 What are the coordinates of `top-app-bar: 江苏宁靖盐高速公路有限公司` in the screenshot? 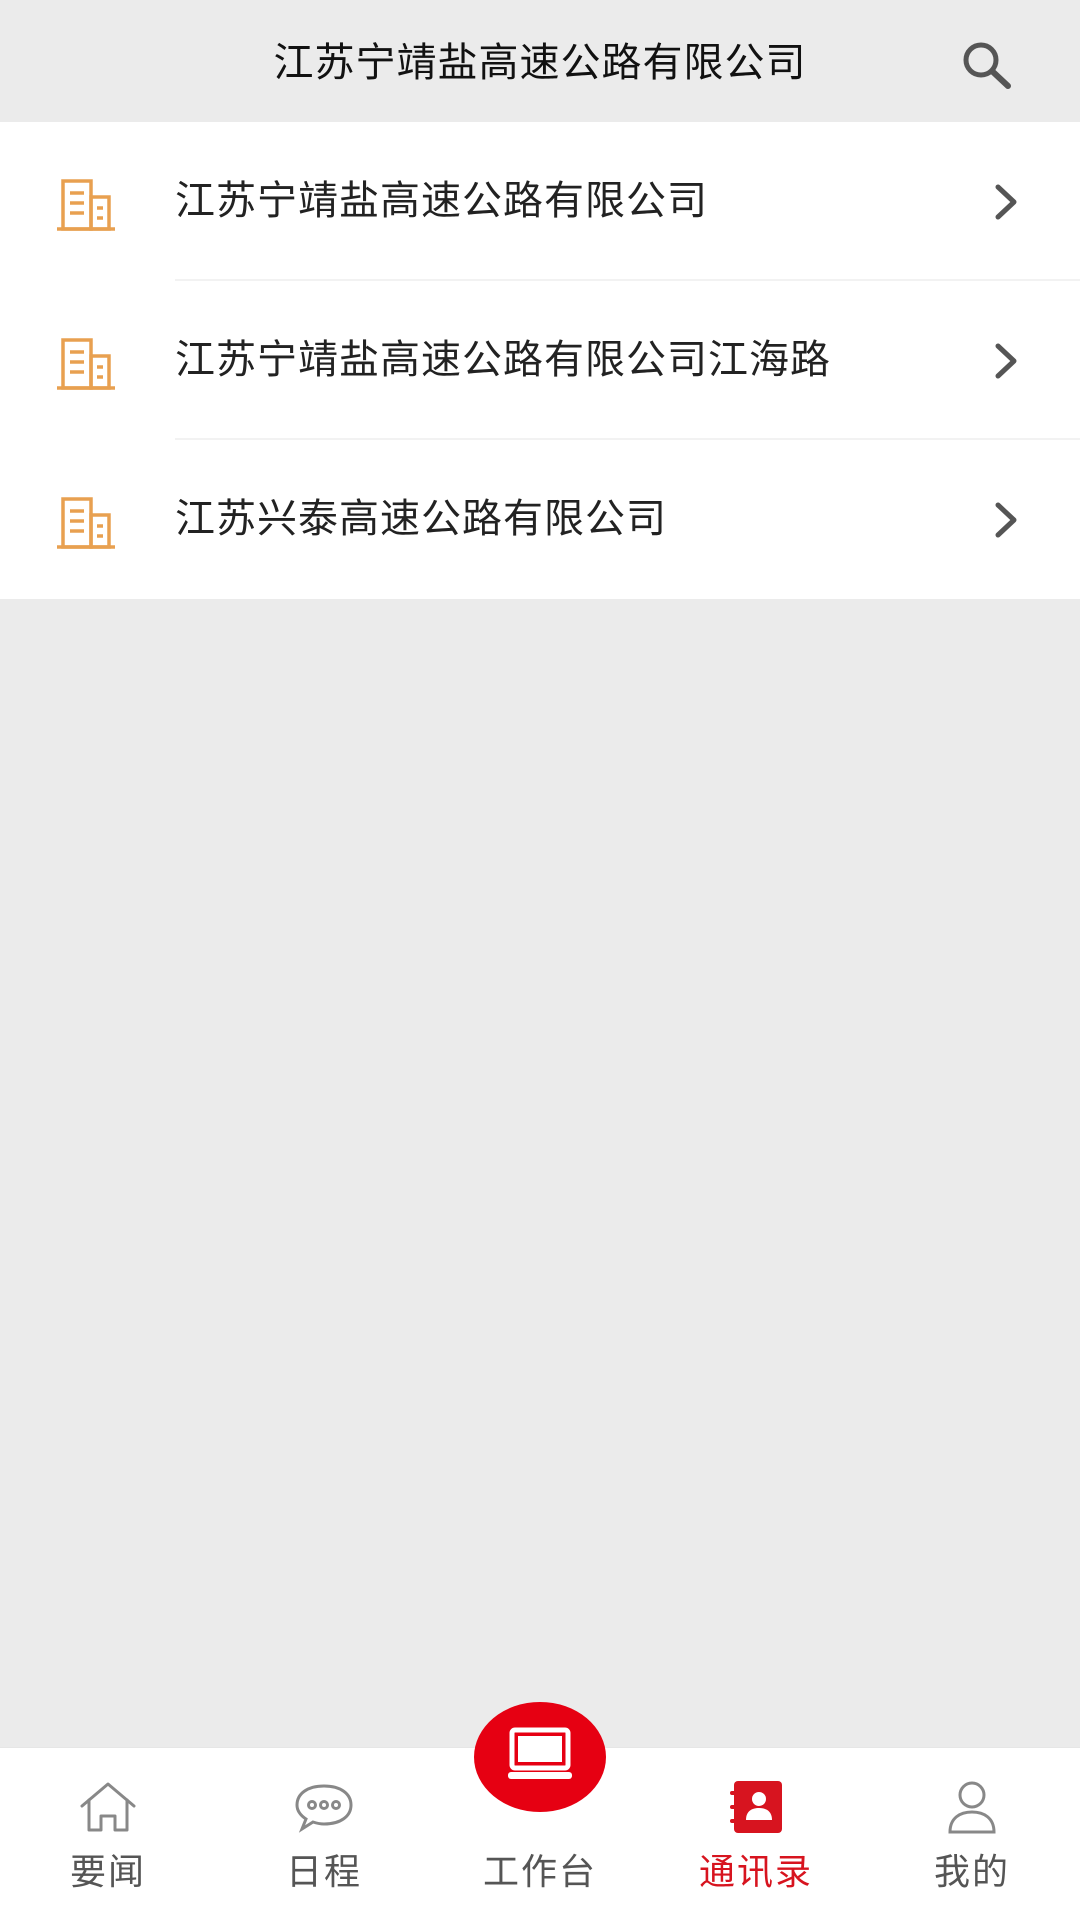 It's located at (540, 61).